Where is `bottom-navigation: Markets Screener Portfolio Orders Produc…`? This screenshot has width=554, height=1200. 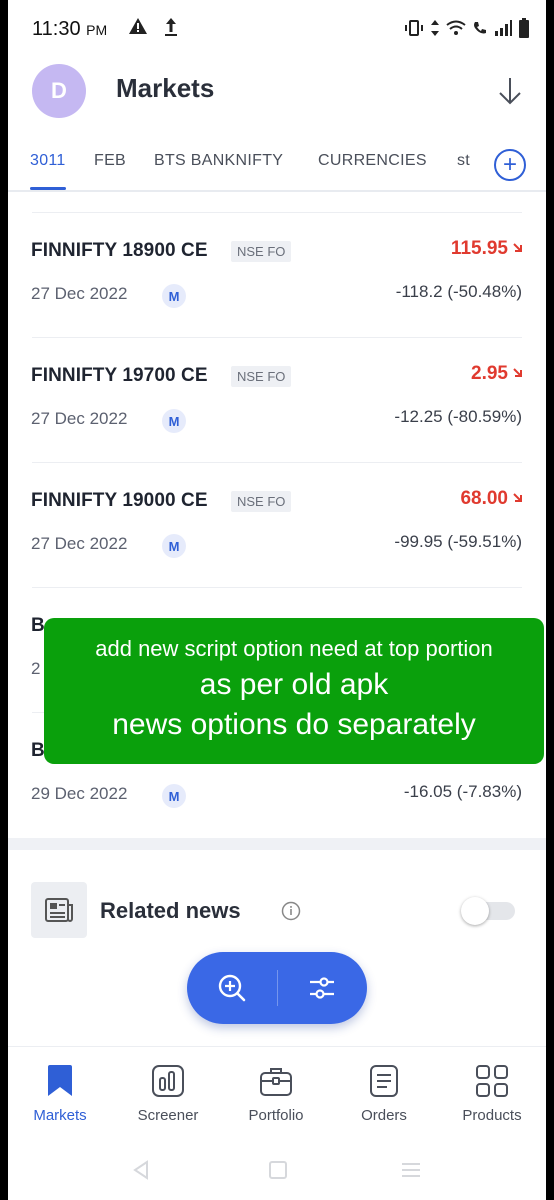 bottom-navigation: Markets Screener Portfolio Orders Produc… is located at coordinates (277, 1091).